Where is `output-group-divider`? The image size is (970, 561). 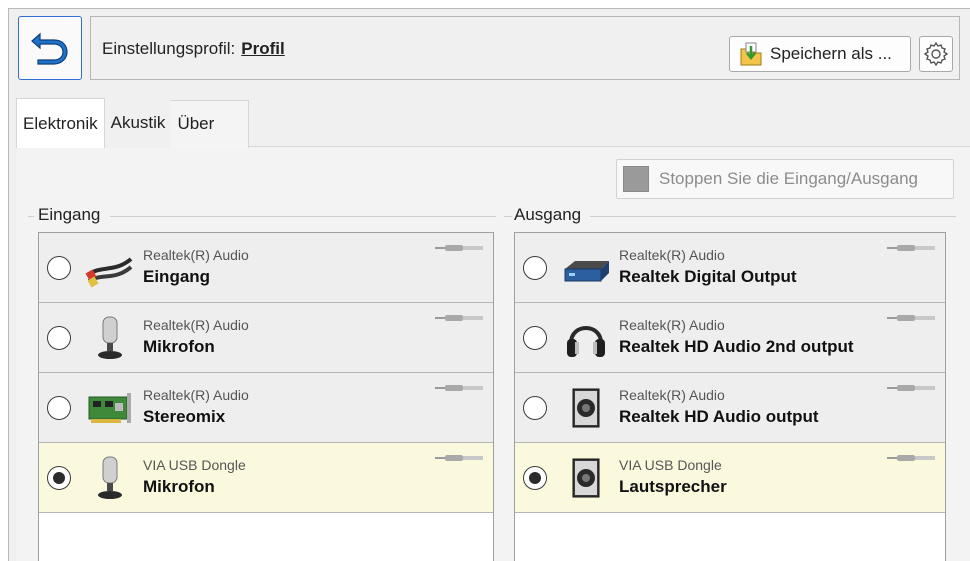
output-group-divider is located at coordinates (773, 216).